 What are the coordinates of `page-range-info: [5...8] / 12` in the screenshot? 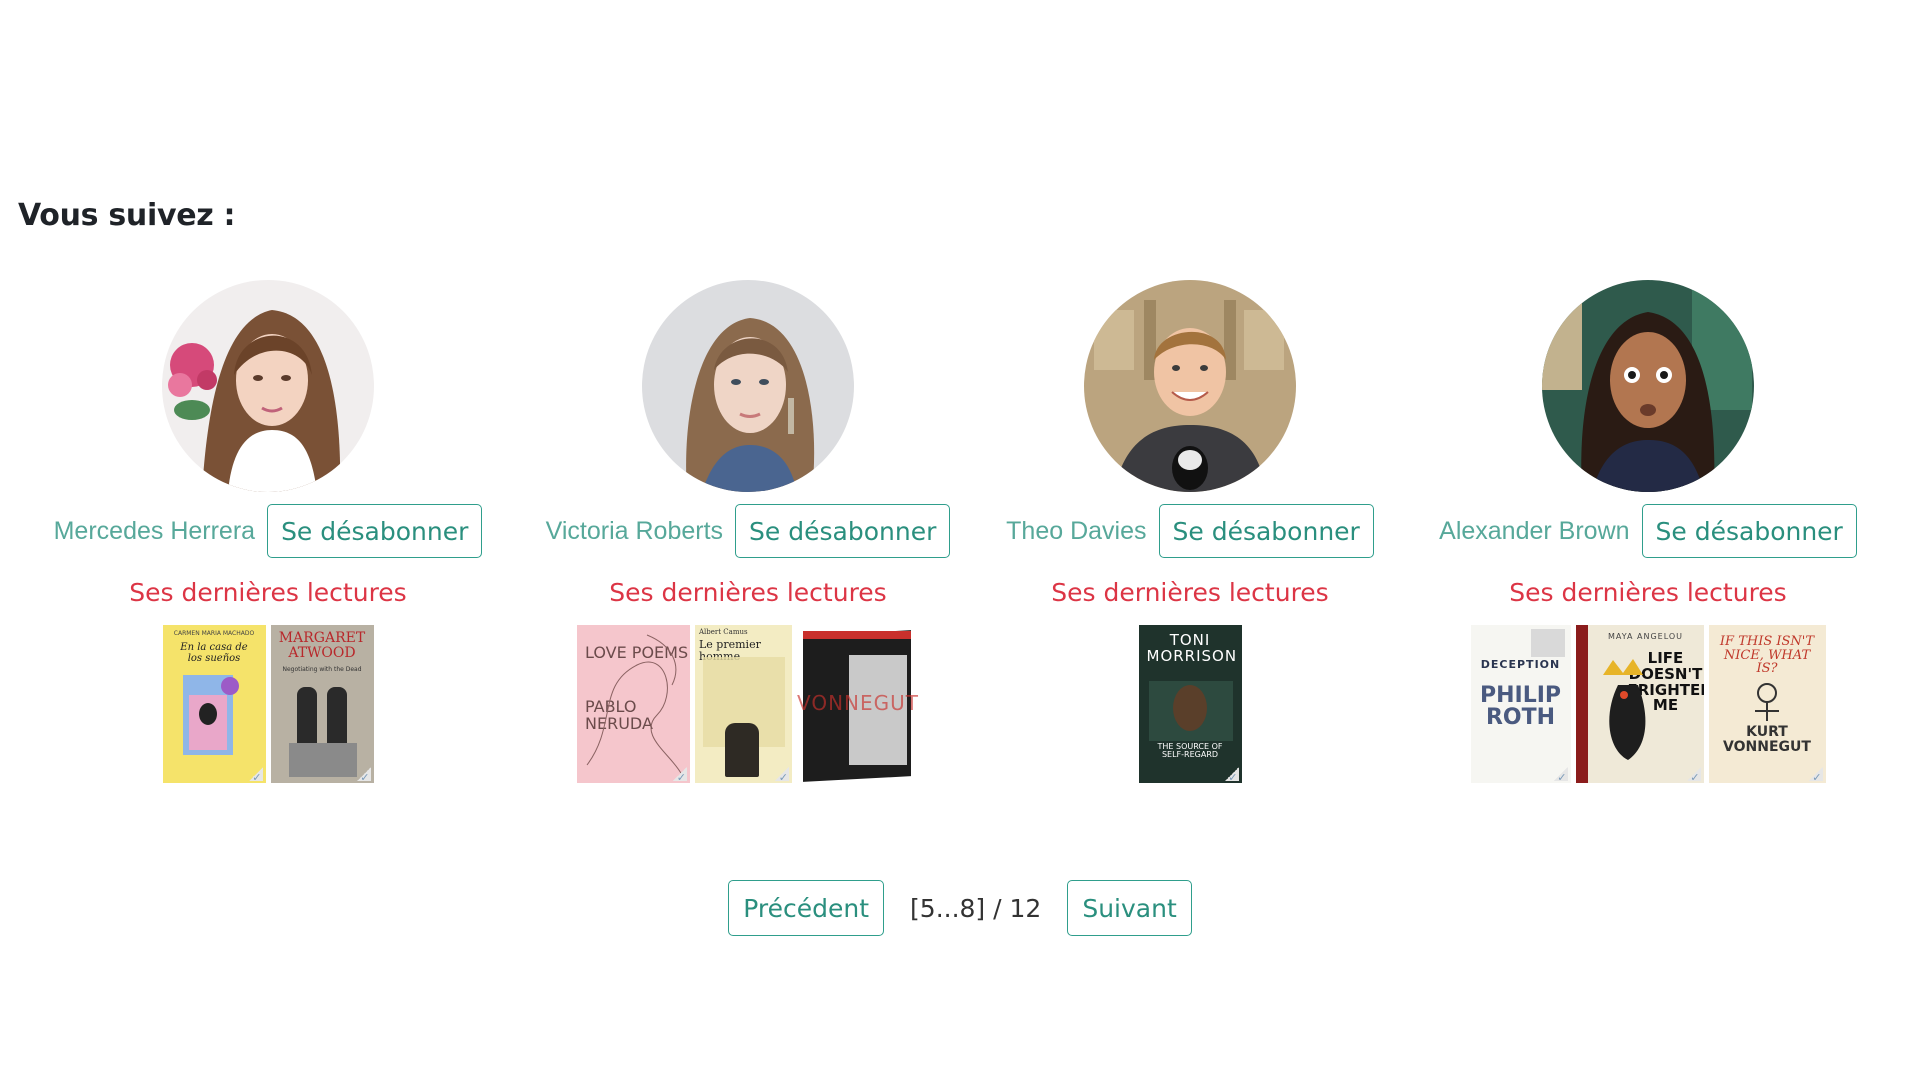 It's located at (976, 908).